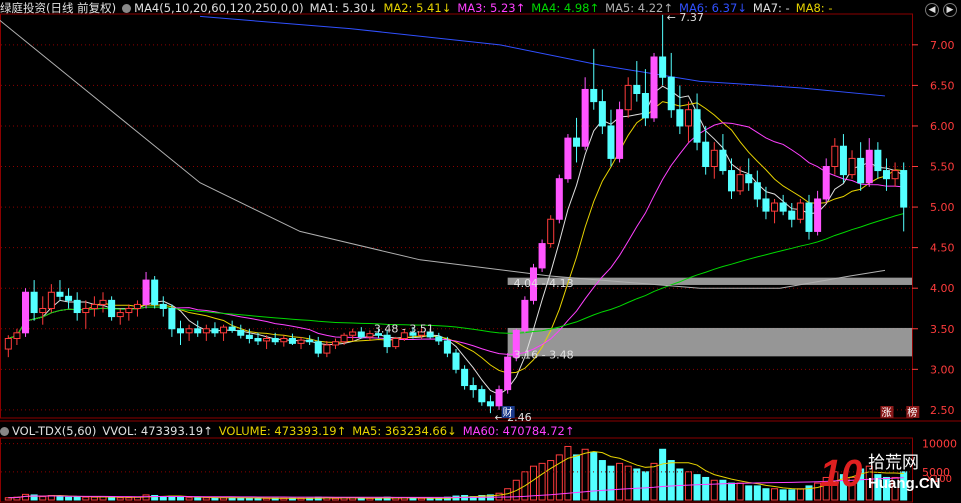  Describe the element at coordinates (4, 431) in the screenshot. I see `vol-settings-dot-icon` at that location.